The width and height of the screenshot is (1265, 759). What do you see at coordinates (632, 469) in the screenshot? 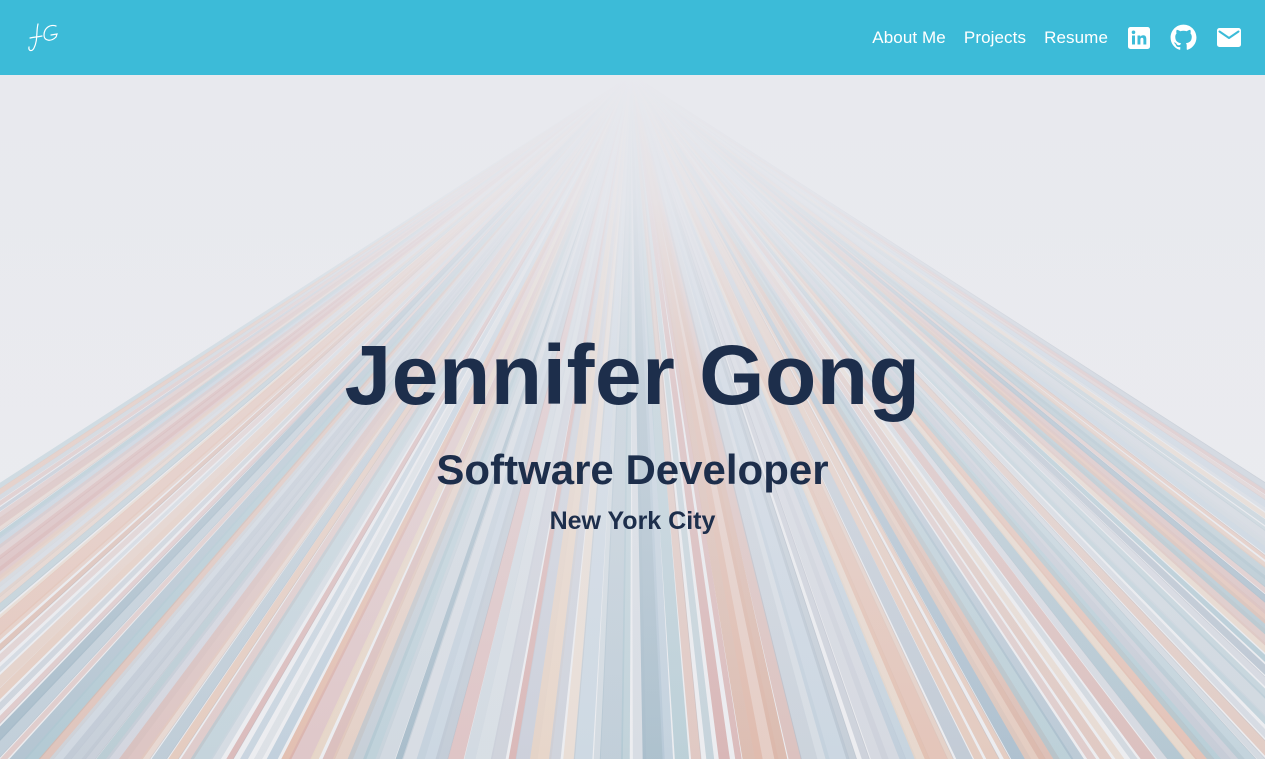
I see `hero-job-title: Software Developer` at bounding box center [632, 469].